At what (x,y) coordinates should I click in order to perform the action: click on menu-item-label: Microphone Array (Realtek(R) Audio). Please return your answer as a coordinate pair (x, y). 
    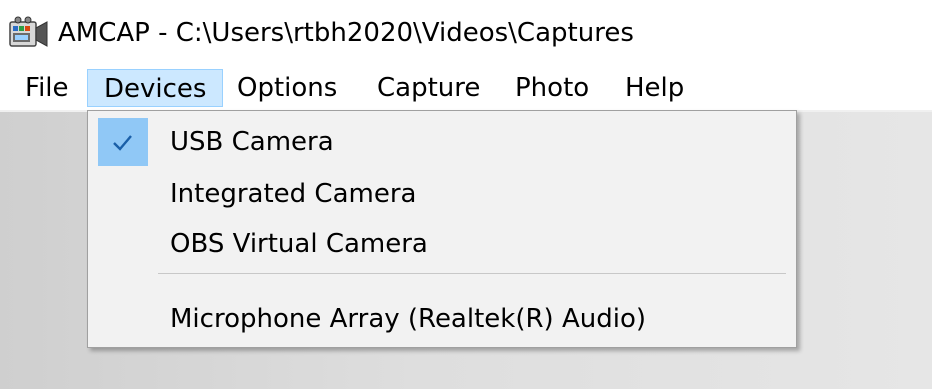
    Looking at the image, I should click on (408, 319).